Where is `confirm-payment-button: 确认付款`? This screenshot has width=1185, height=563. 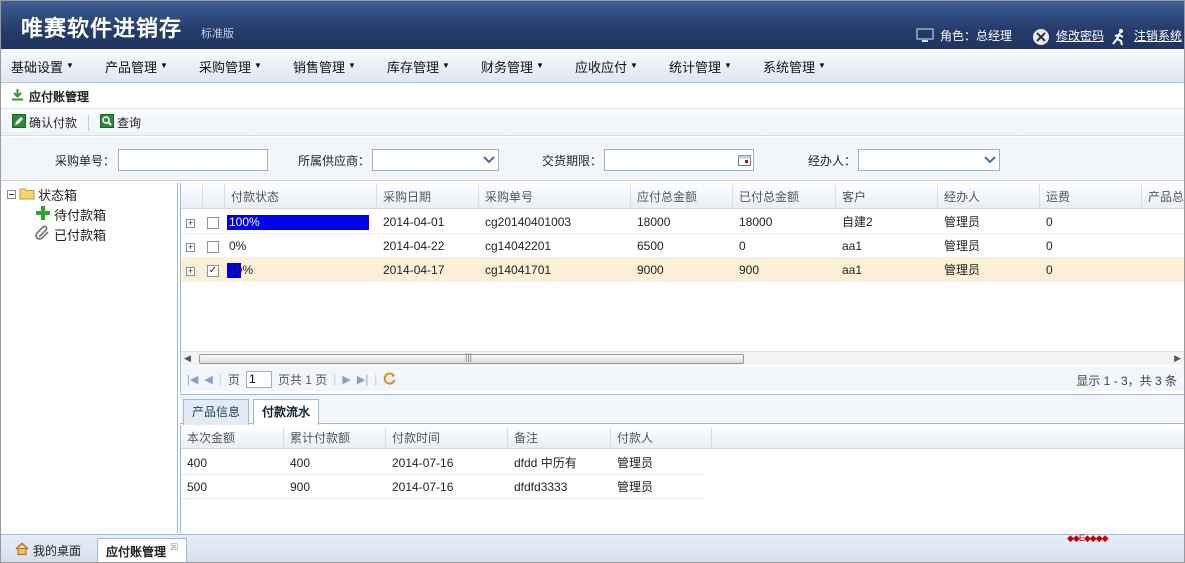 confirm-payment-button: 确认付款 is located at coordinates (44, 122).